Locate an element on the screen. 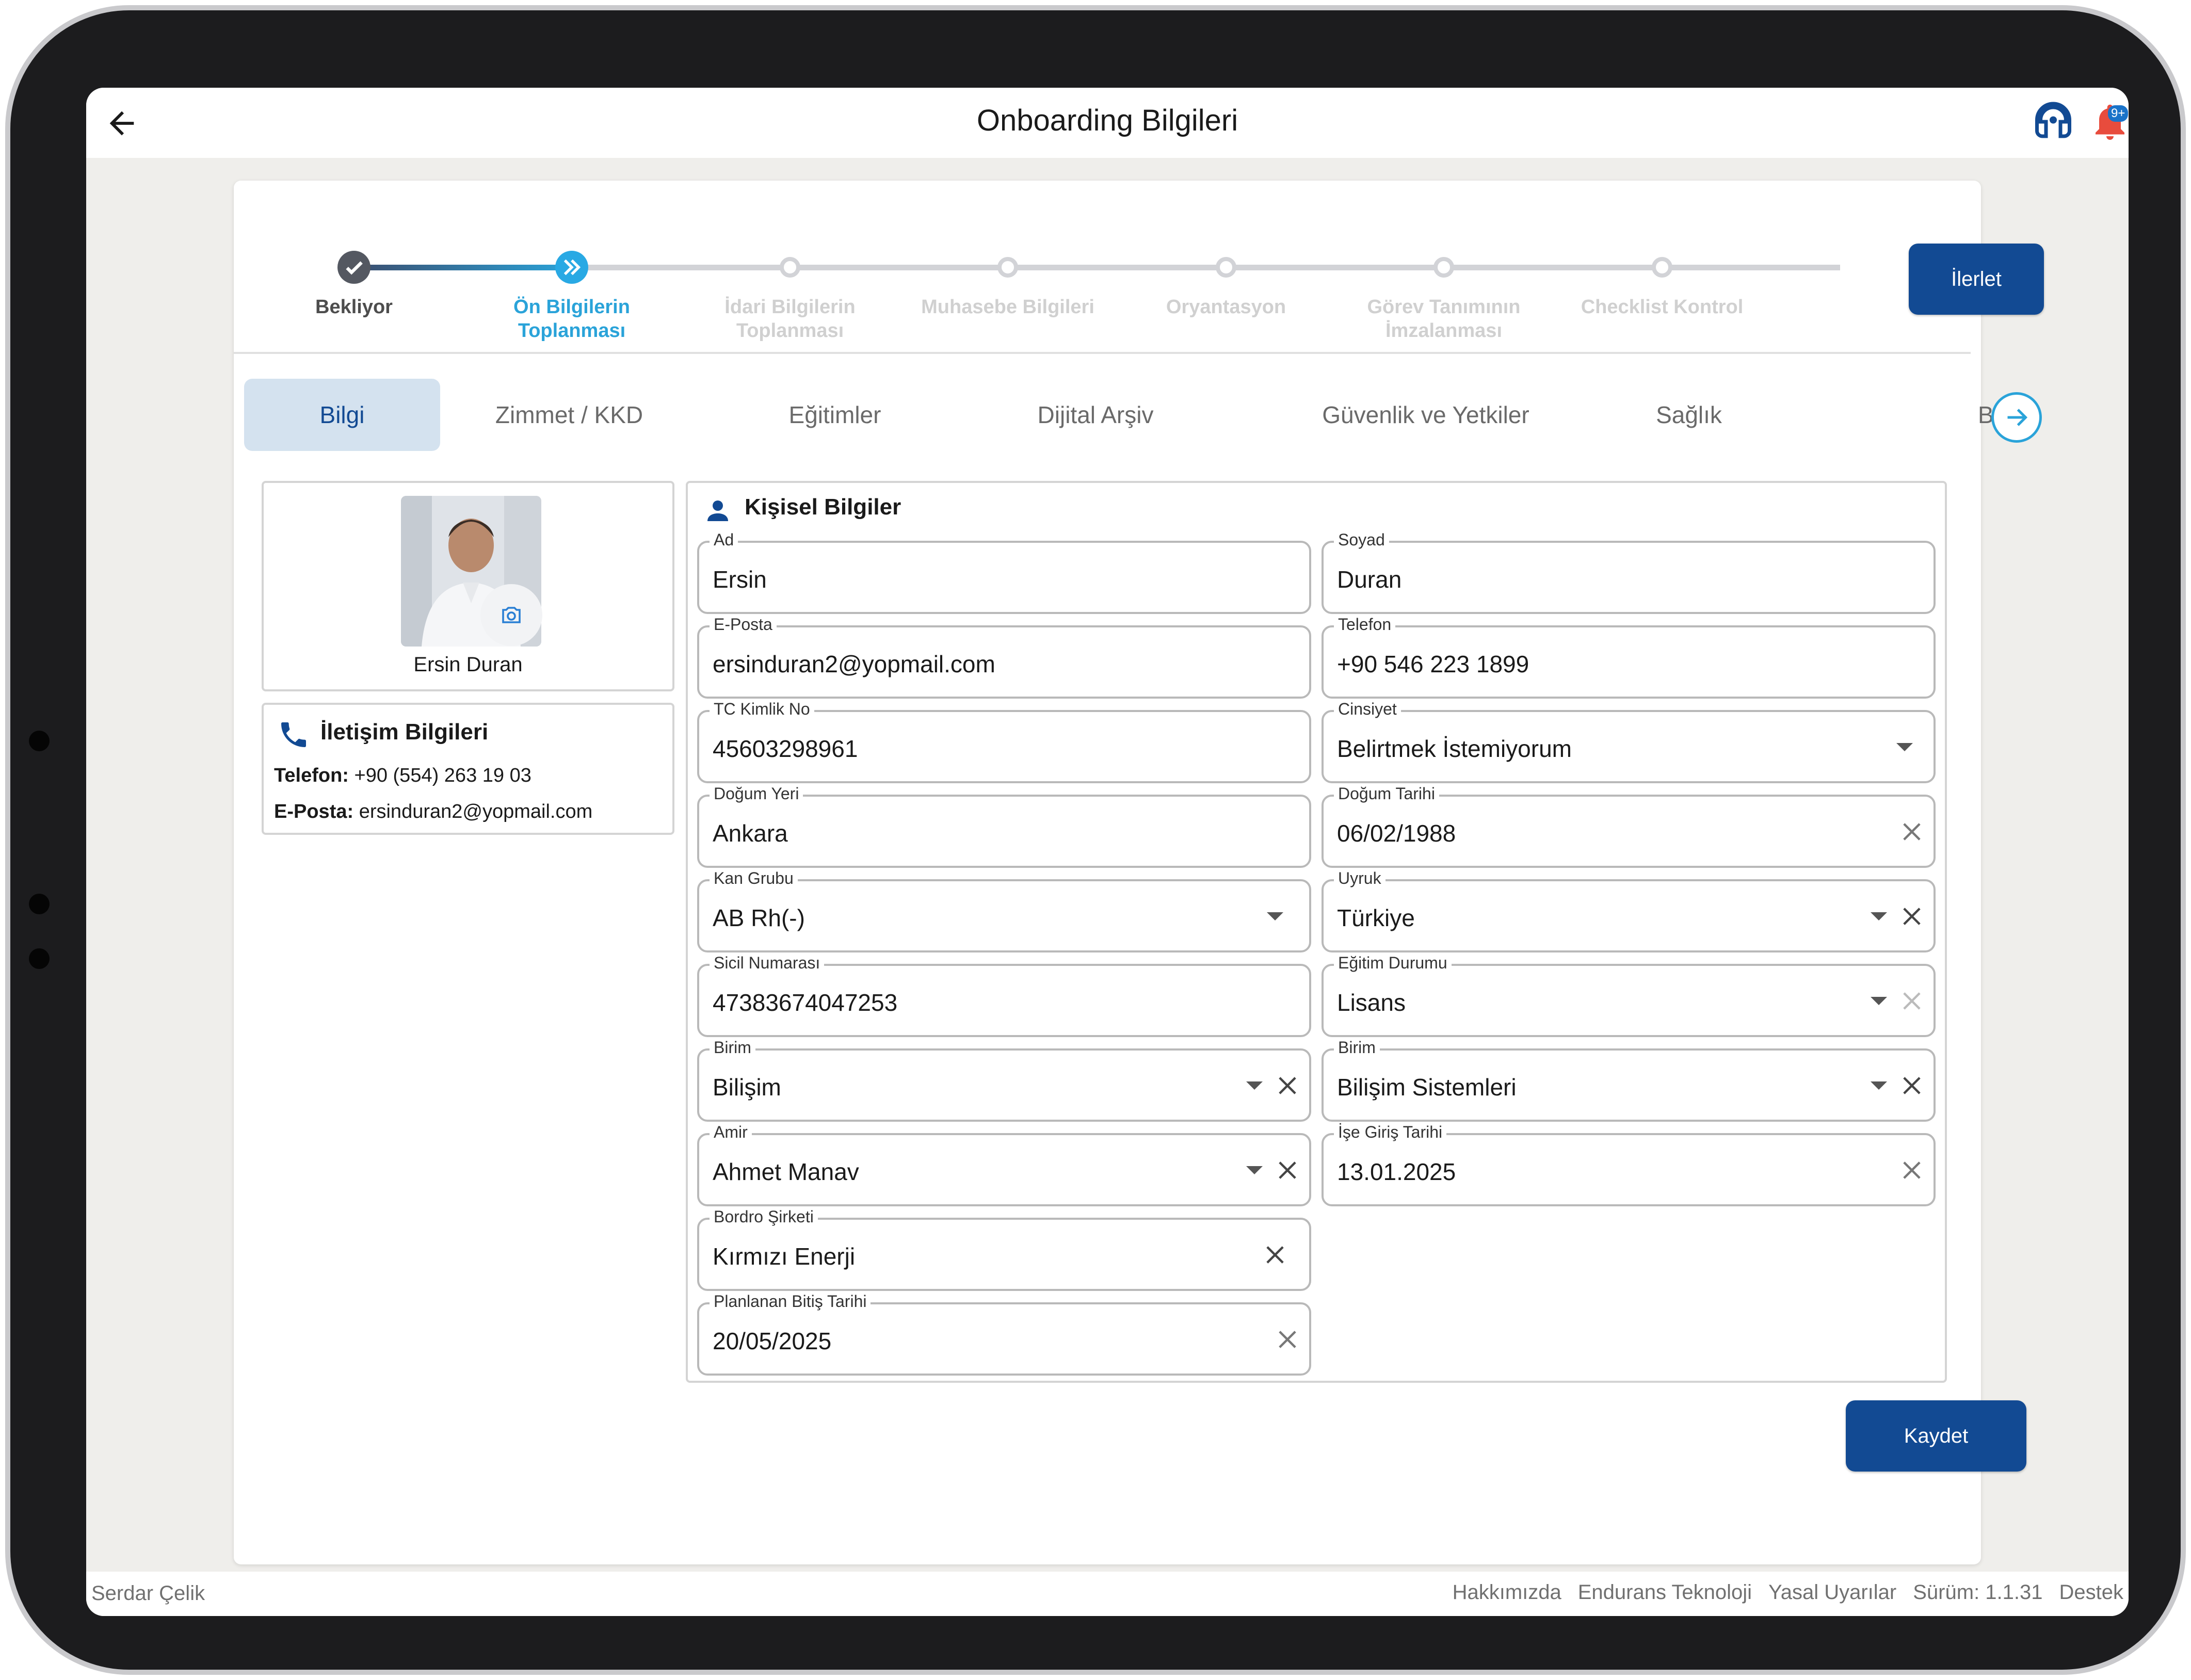 Image resolution: width=2191 pixels, height=1680 pixels. contact-phone: Telefon: +90 (554) 263 19 03 is located at coordinates (402, 776).